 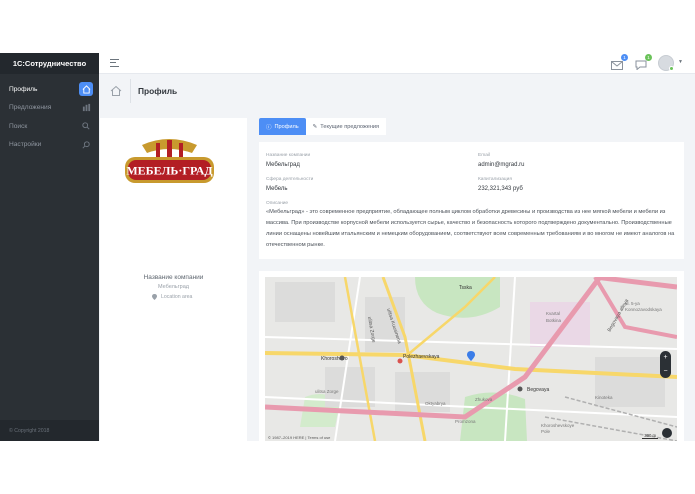 What do you see at coordinates (650, 436) in the screenshot?
I see `map-scale: 300 m` at bounding box center [650, 436].